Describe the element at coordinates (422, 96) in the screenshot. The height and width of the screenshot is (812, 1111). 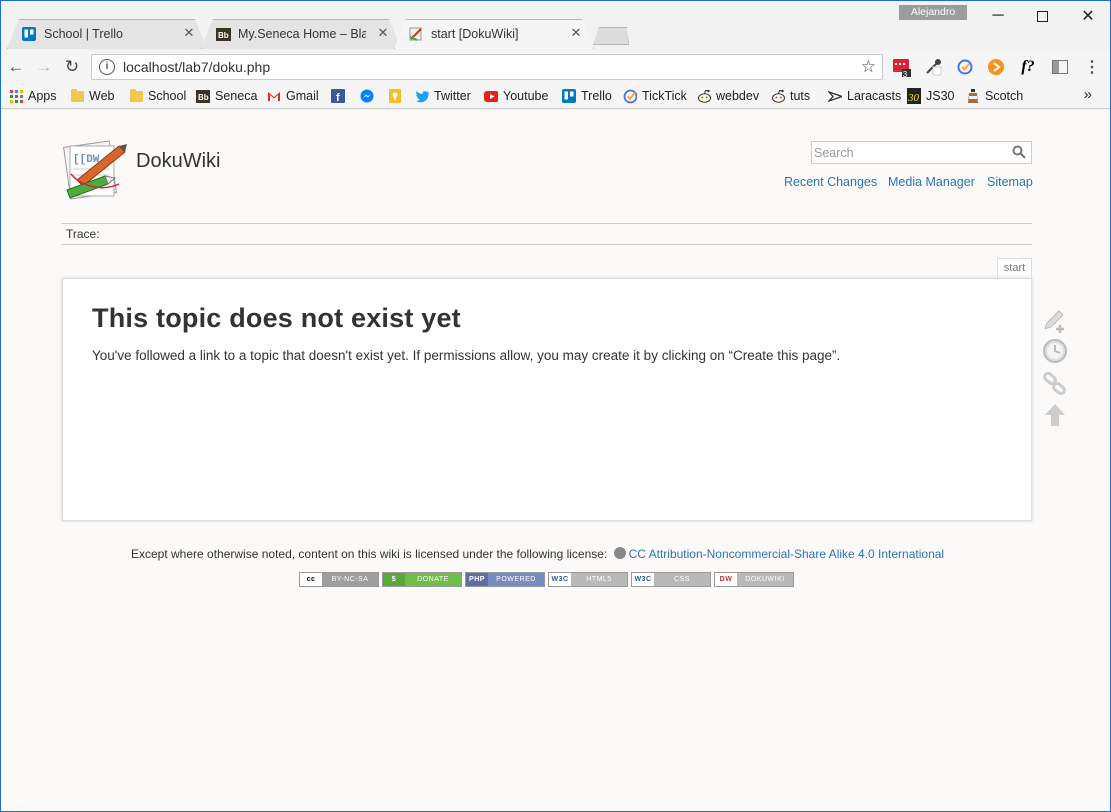
I see `twitter-icon` at that location.